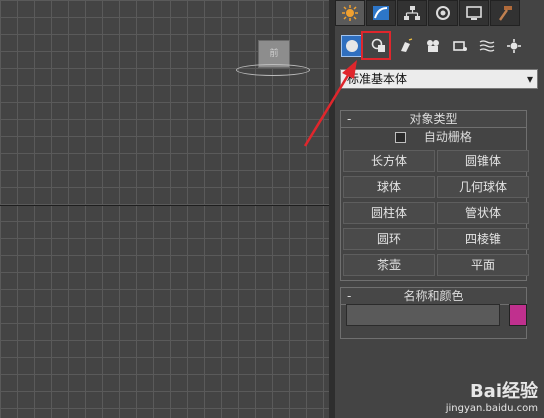 The width and height of the screenshot is (544, 418). I want to click on geosphere-button: 几何球体, so click(483, 187).